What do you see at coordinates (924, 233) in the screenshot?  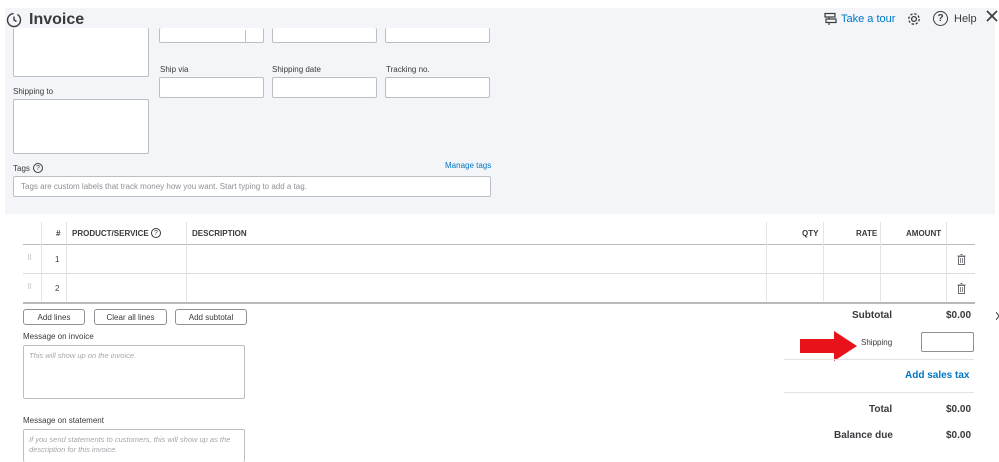 I see `col-amount: AMOUNT` at bounding box center [924, 233].